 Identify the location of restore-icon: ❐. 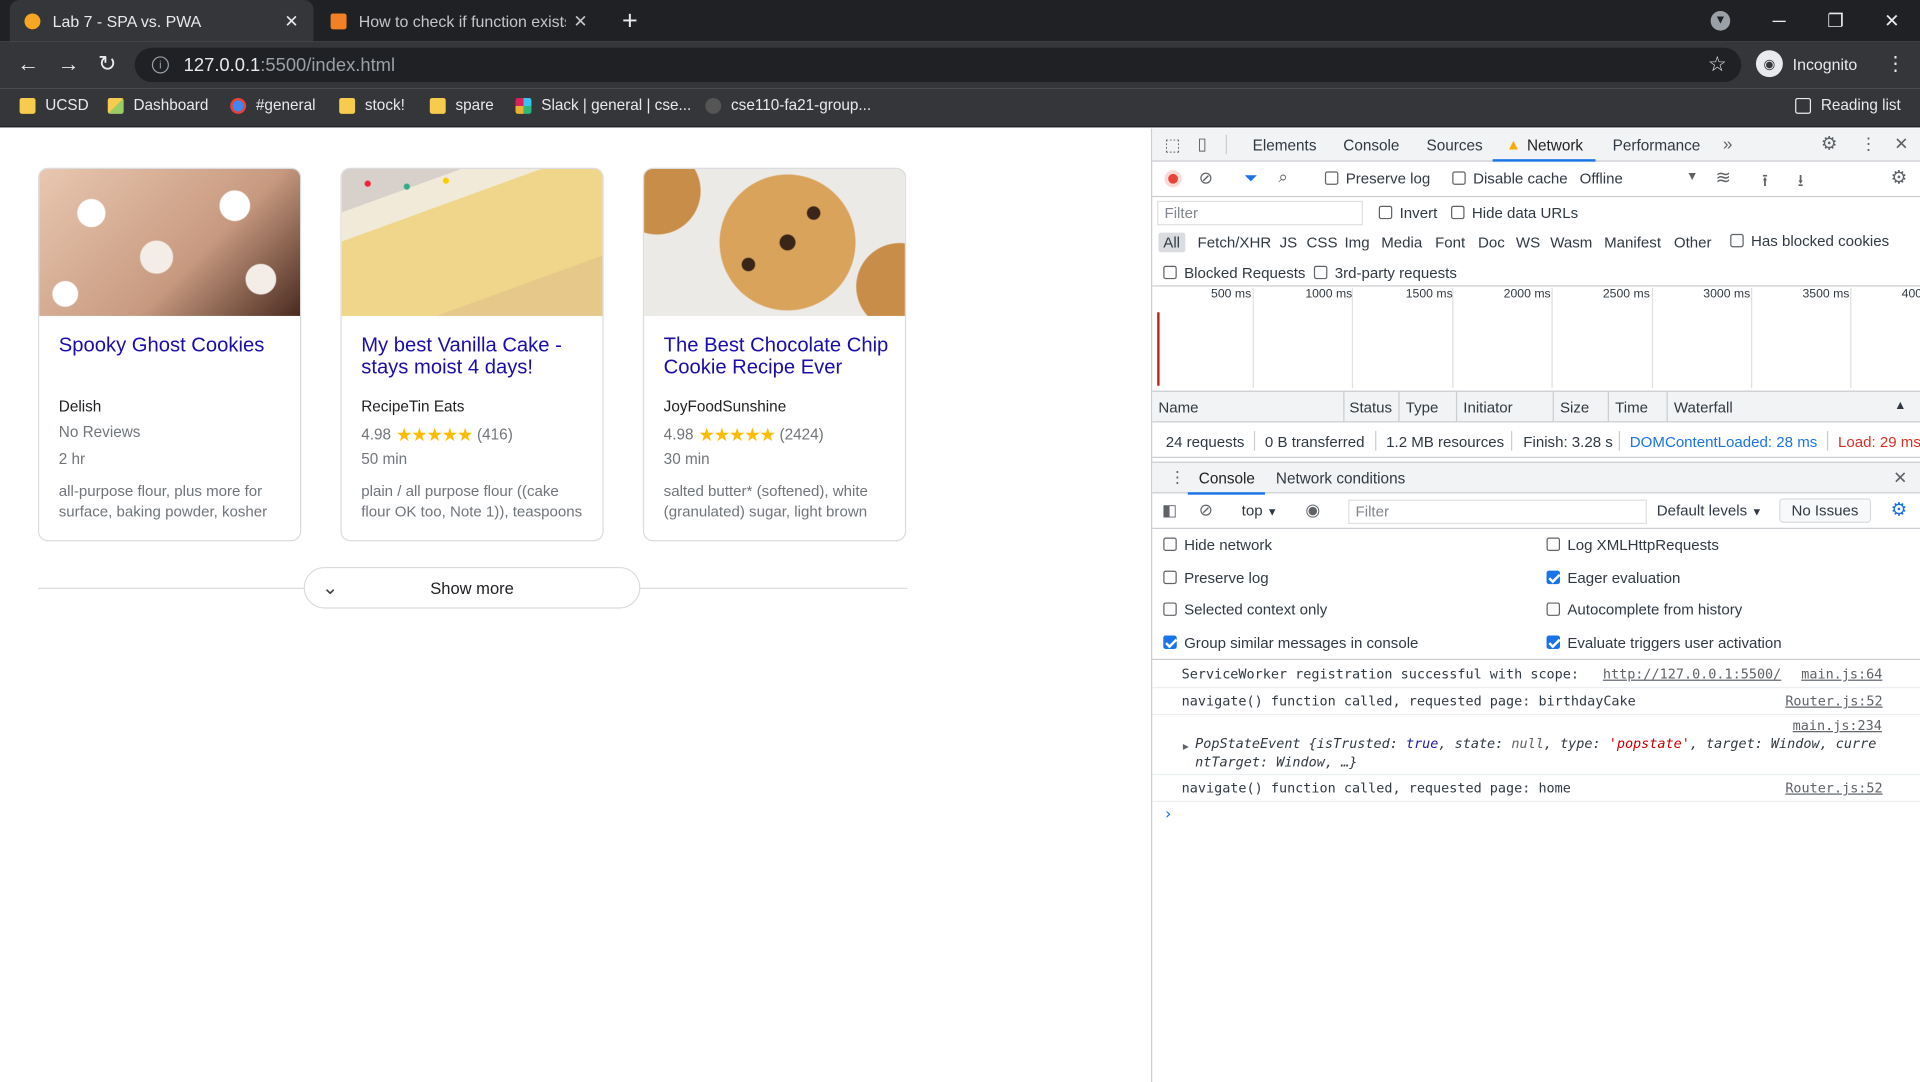
(1835, 21).